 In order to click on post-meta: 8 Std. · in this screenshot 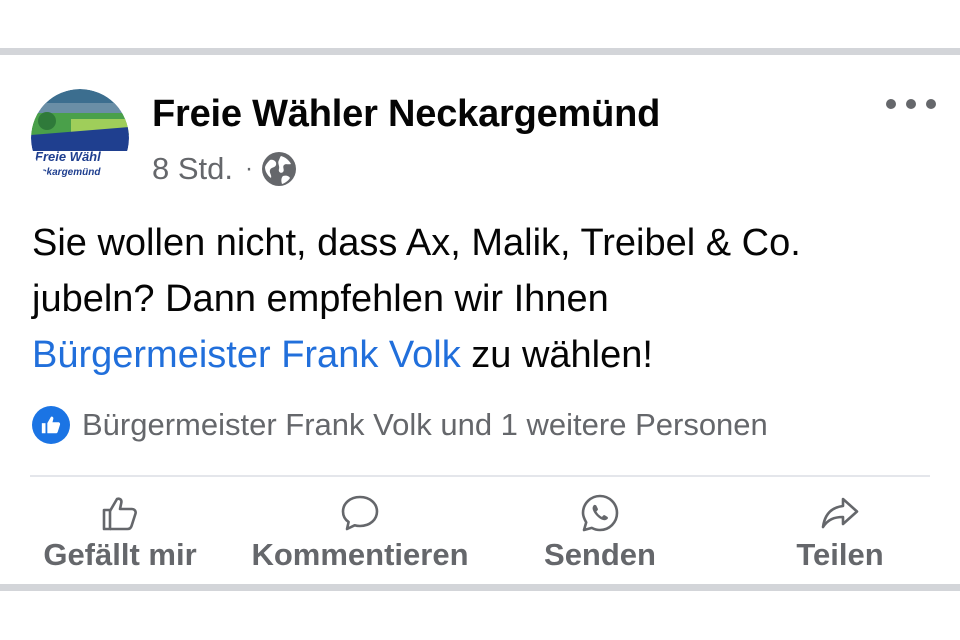, I will do `click(224, 169)`.